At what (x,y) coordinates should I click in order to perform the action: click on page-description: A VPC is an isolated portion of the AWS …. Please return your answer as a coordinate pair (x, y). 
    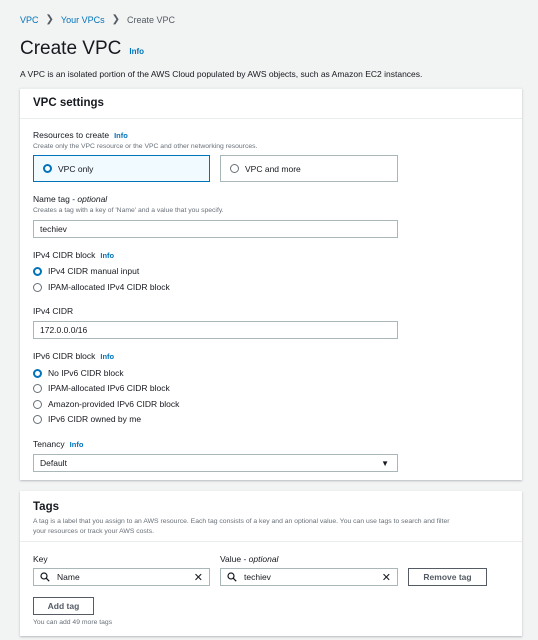
    Looking at the image, I should click on (221, 74).